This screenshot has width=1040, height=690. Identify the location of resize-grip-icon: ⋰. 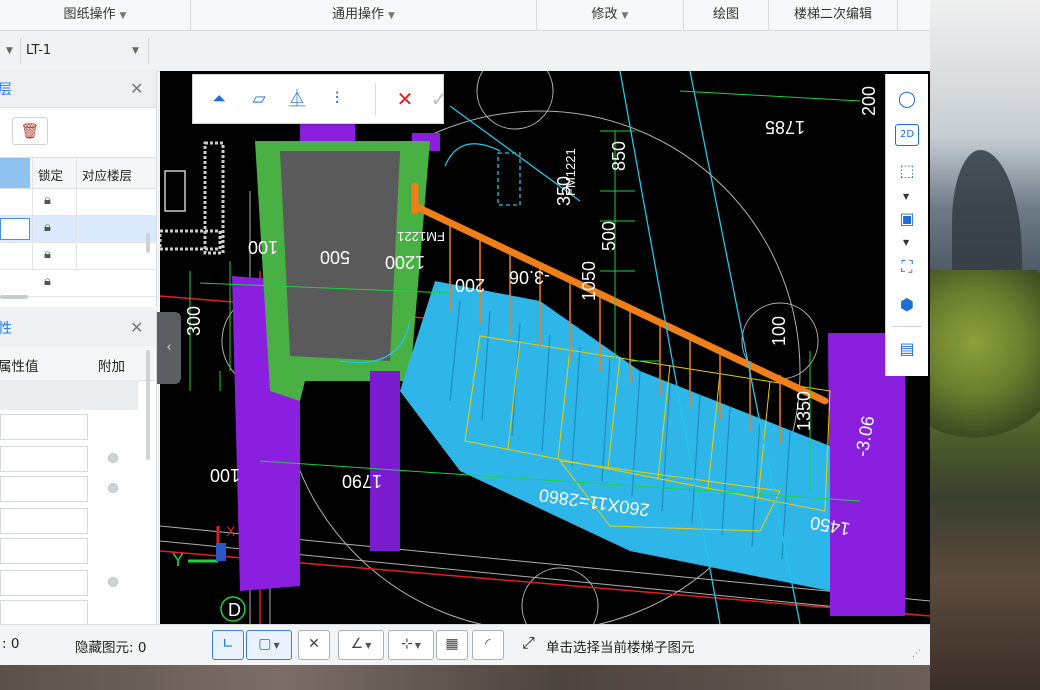
(916, 654).